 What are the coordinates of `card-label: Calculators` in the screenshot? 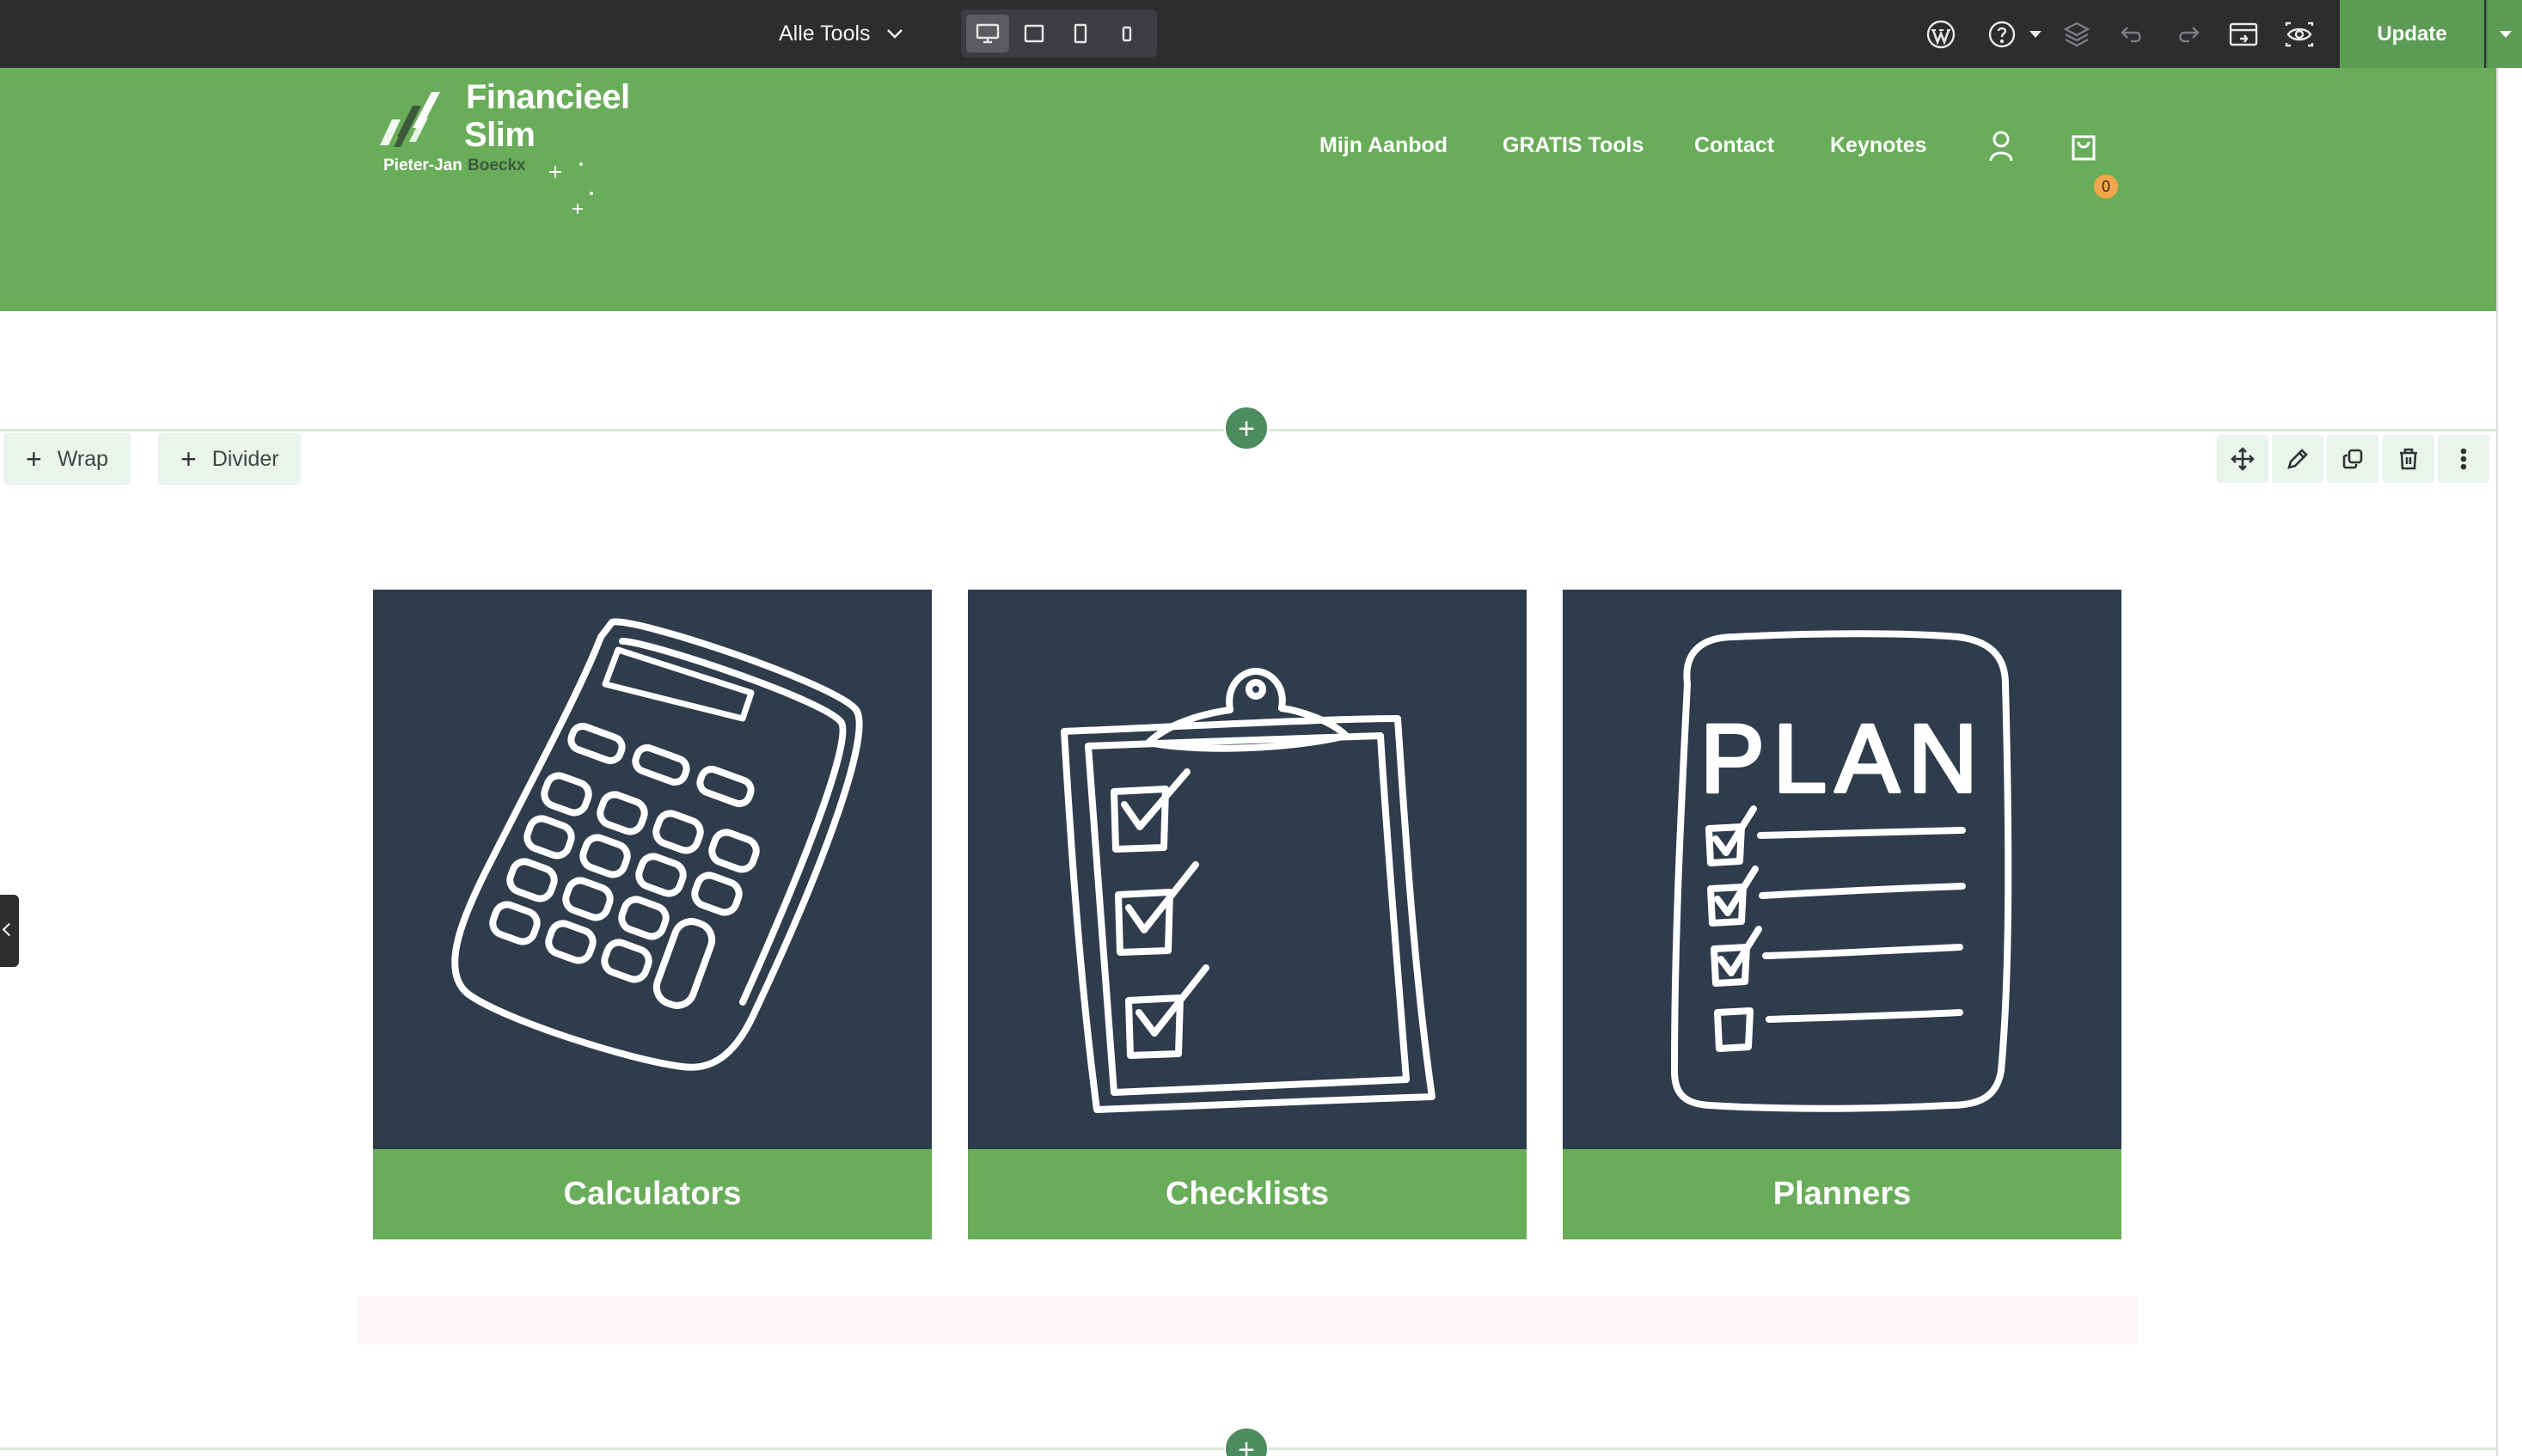 It's located at (652, 1194).